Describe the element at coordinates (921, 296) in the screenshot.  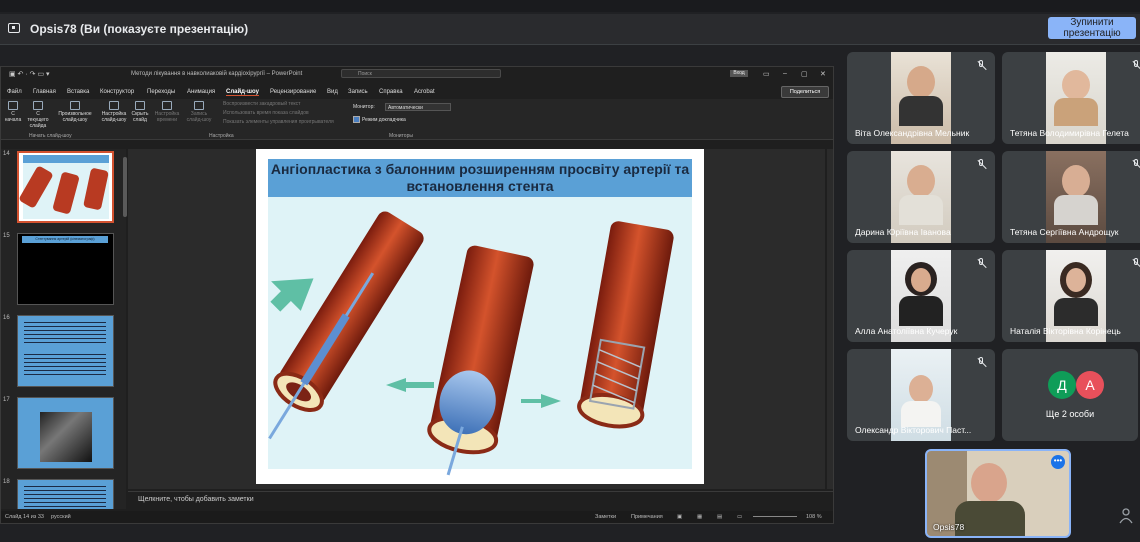
I see `participant-tile: Алла Анатоліївна Кучерук` at that location.